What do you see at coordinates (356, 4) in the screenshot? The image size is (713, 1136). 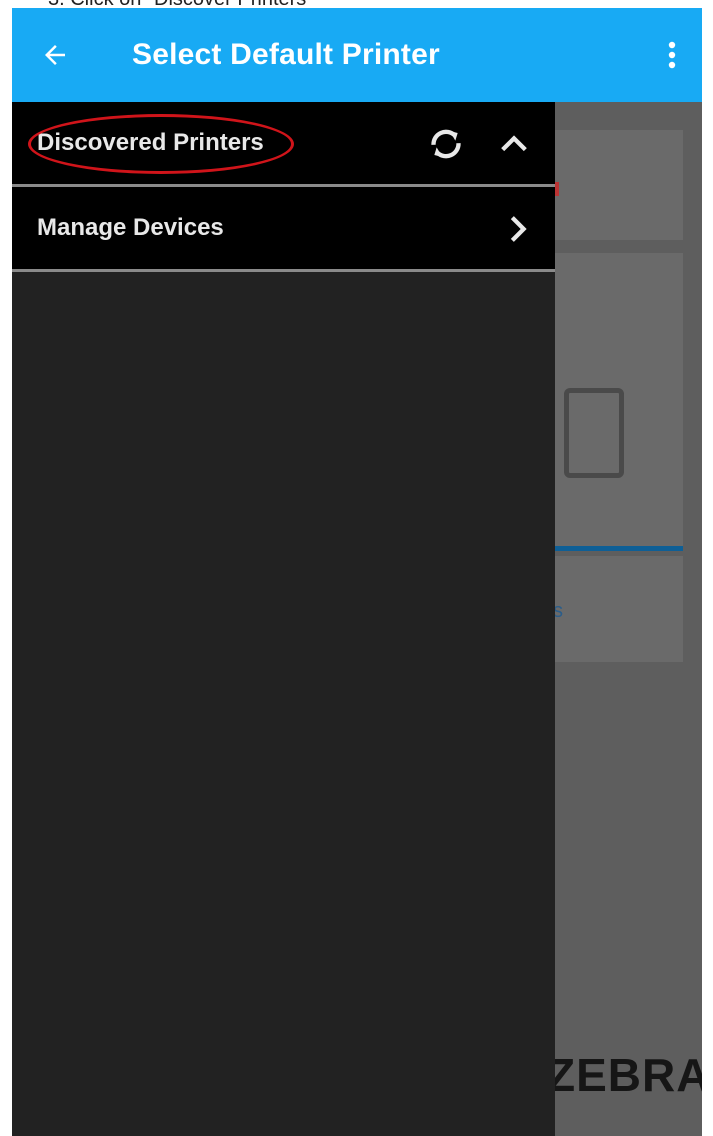 I see `document-caption: 3. Click on "Discover Printers"` at bounding box center [356, 4].